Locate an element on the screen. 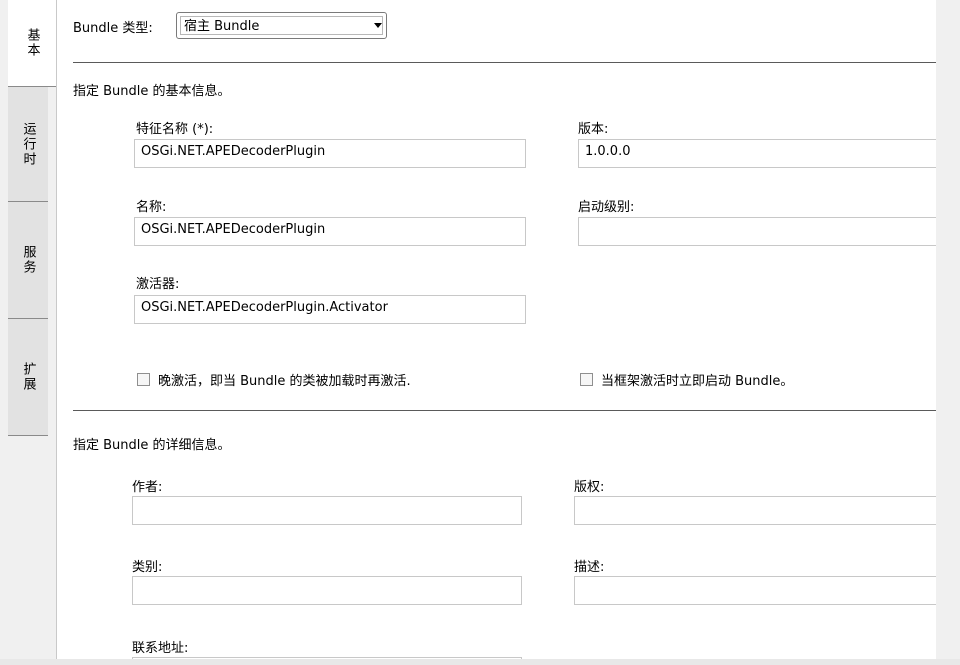 This screenshot has width=960, height=665. start-on-framework-box is located at coordinates (586, 379).